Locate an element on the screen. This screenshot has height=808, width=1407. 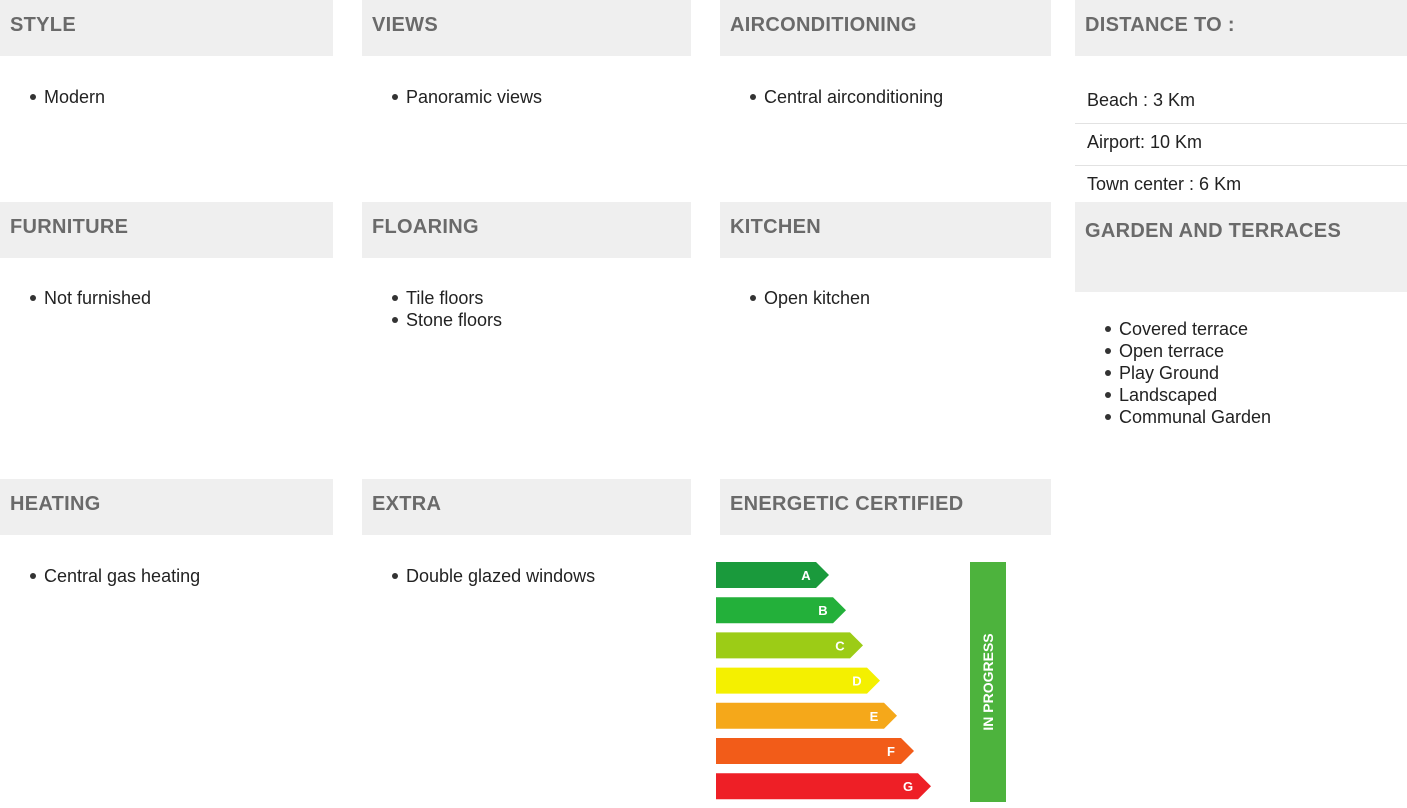
extra-heading: EXTRA is located at coordinates (526, 507).